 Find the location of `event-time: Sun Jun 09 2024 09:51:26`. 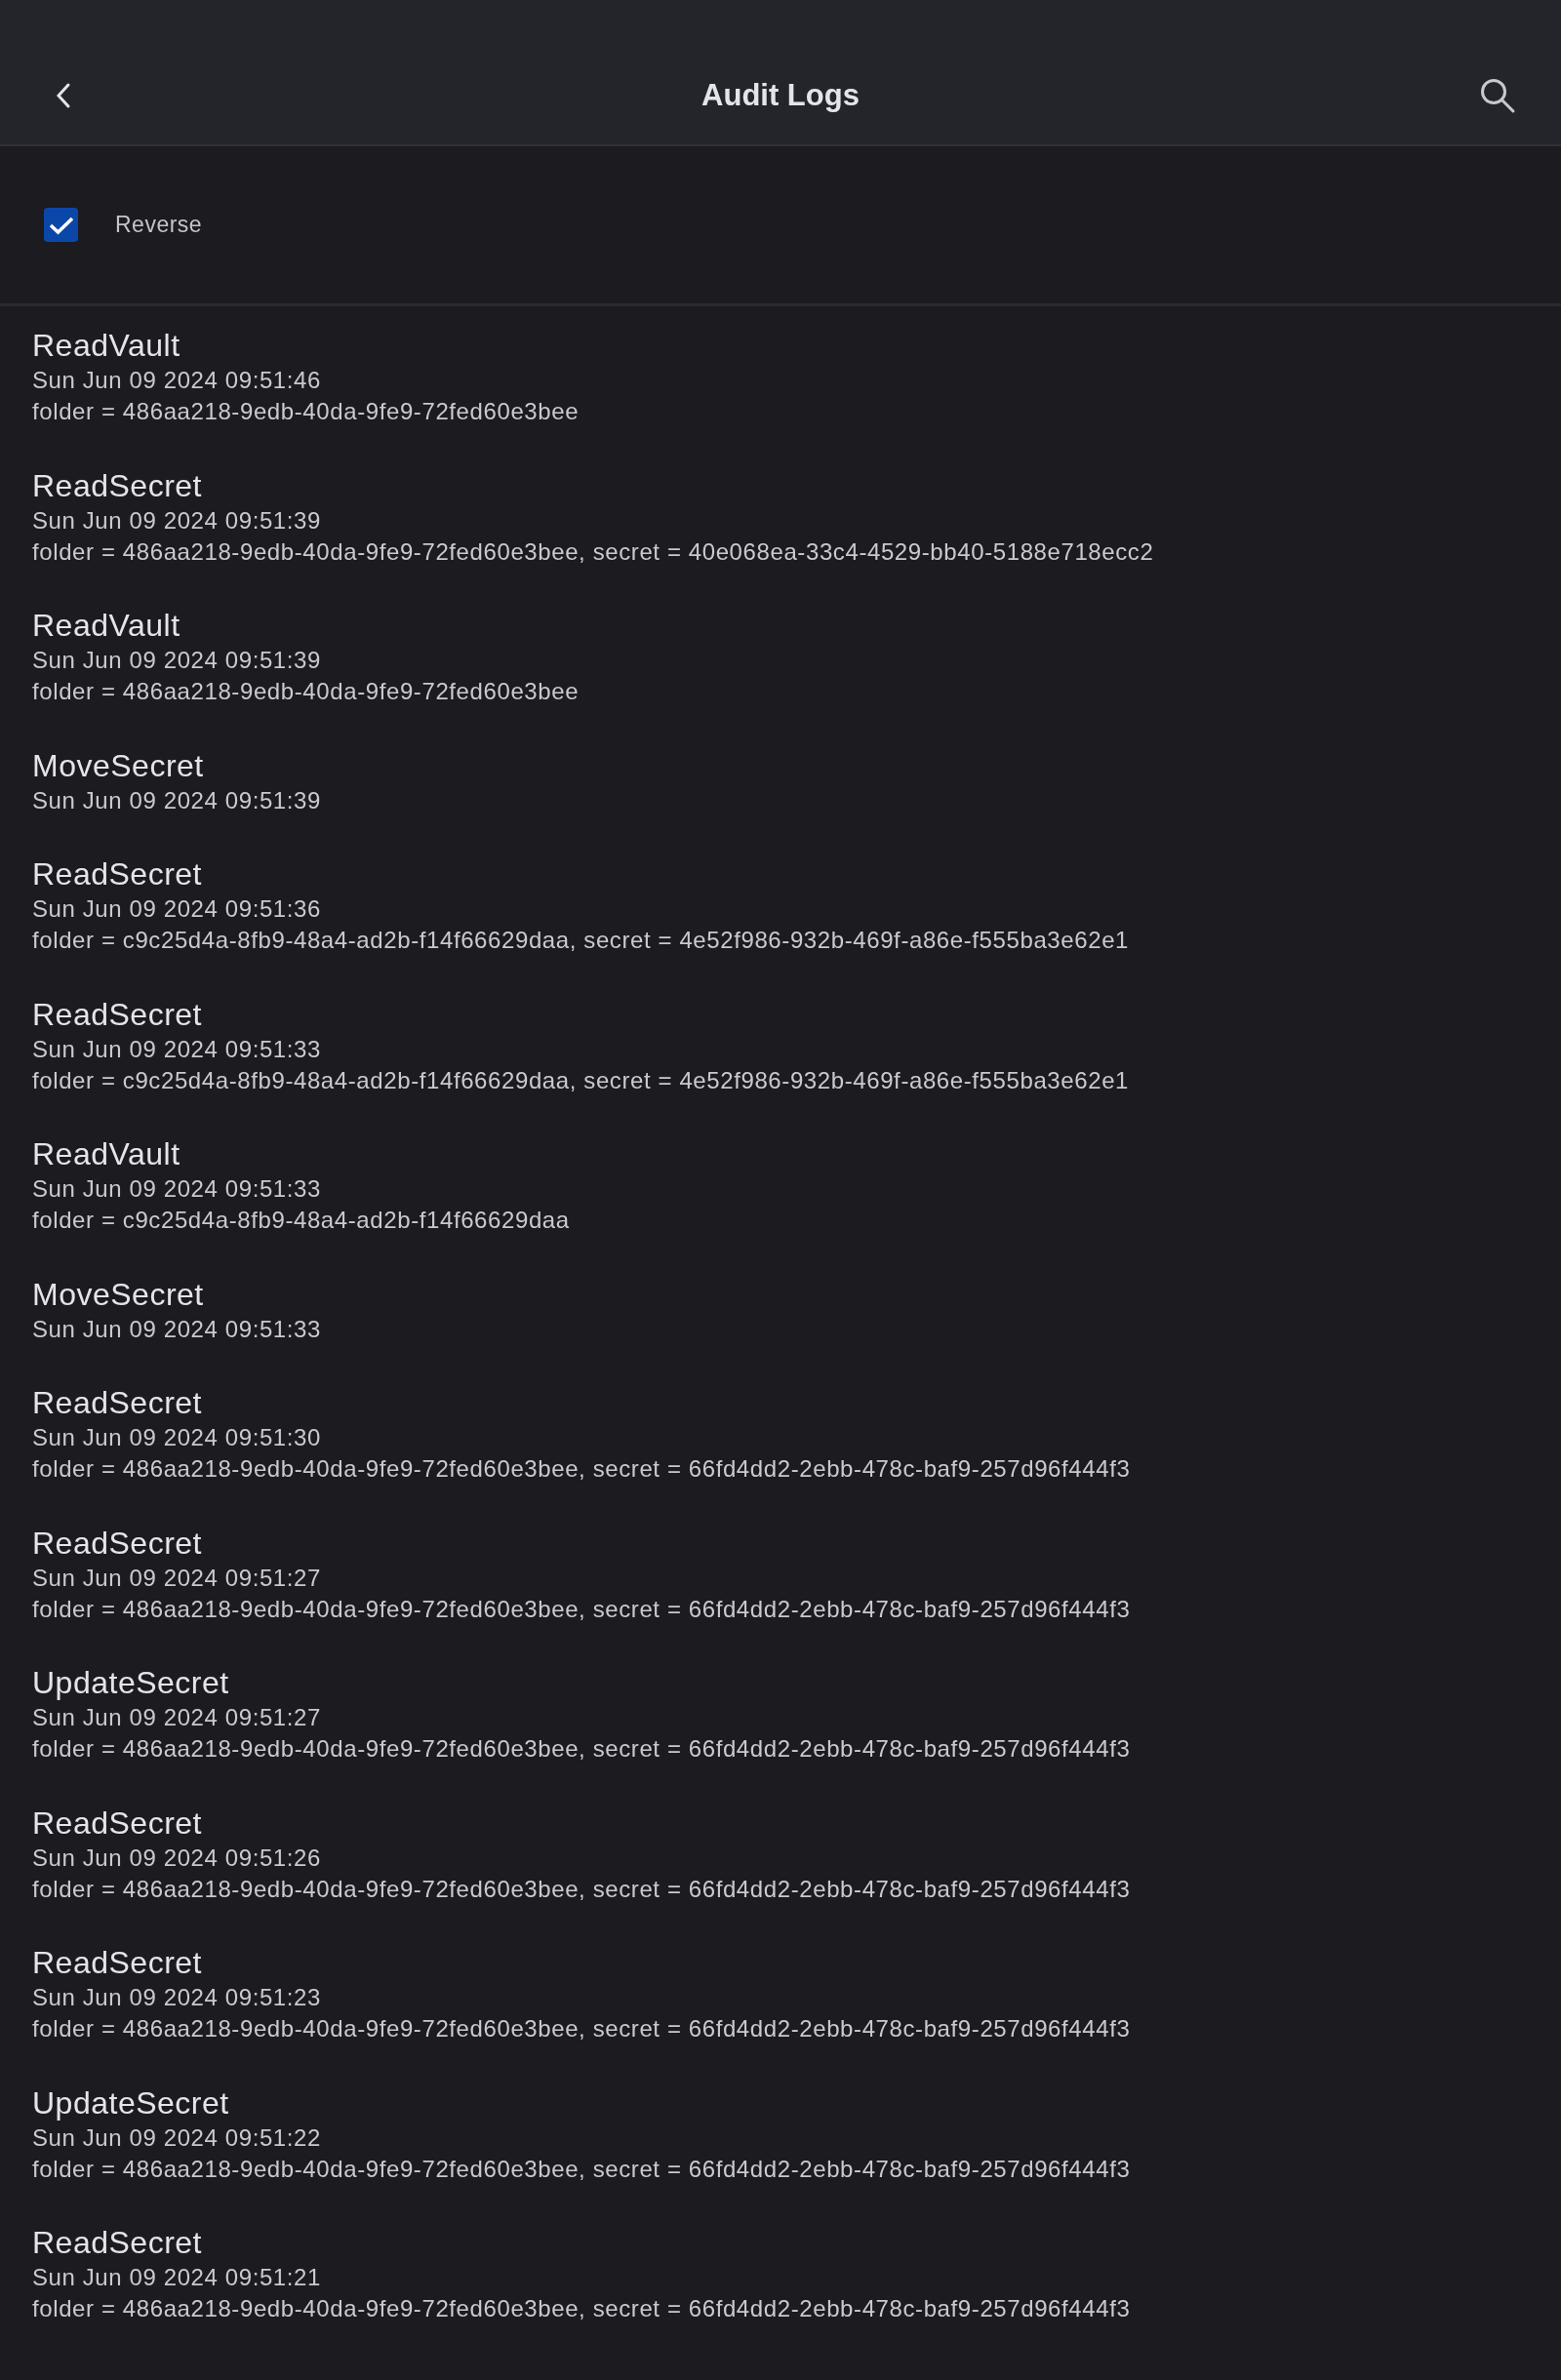

event-time: Sun Jun 09 2024 09:51:26 is located at coordinates (177, 1858).